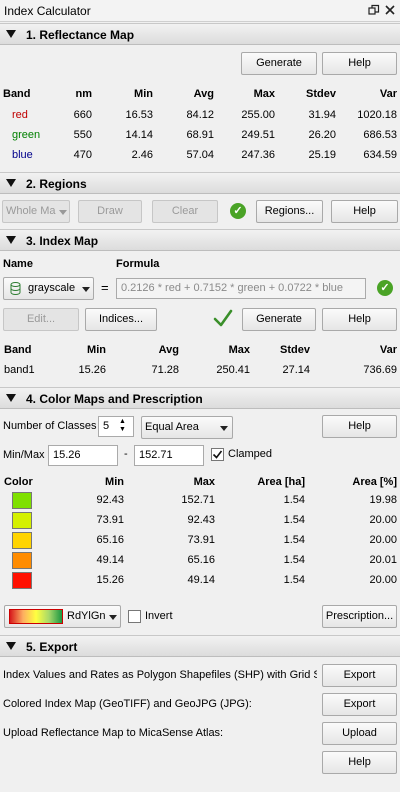 This screenshot has width=400, height=792. I want to click on section-title: 1. Reflectance Map, so click(80, 35).